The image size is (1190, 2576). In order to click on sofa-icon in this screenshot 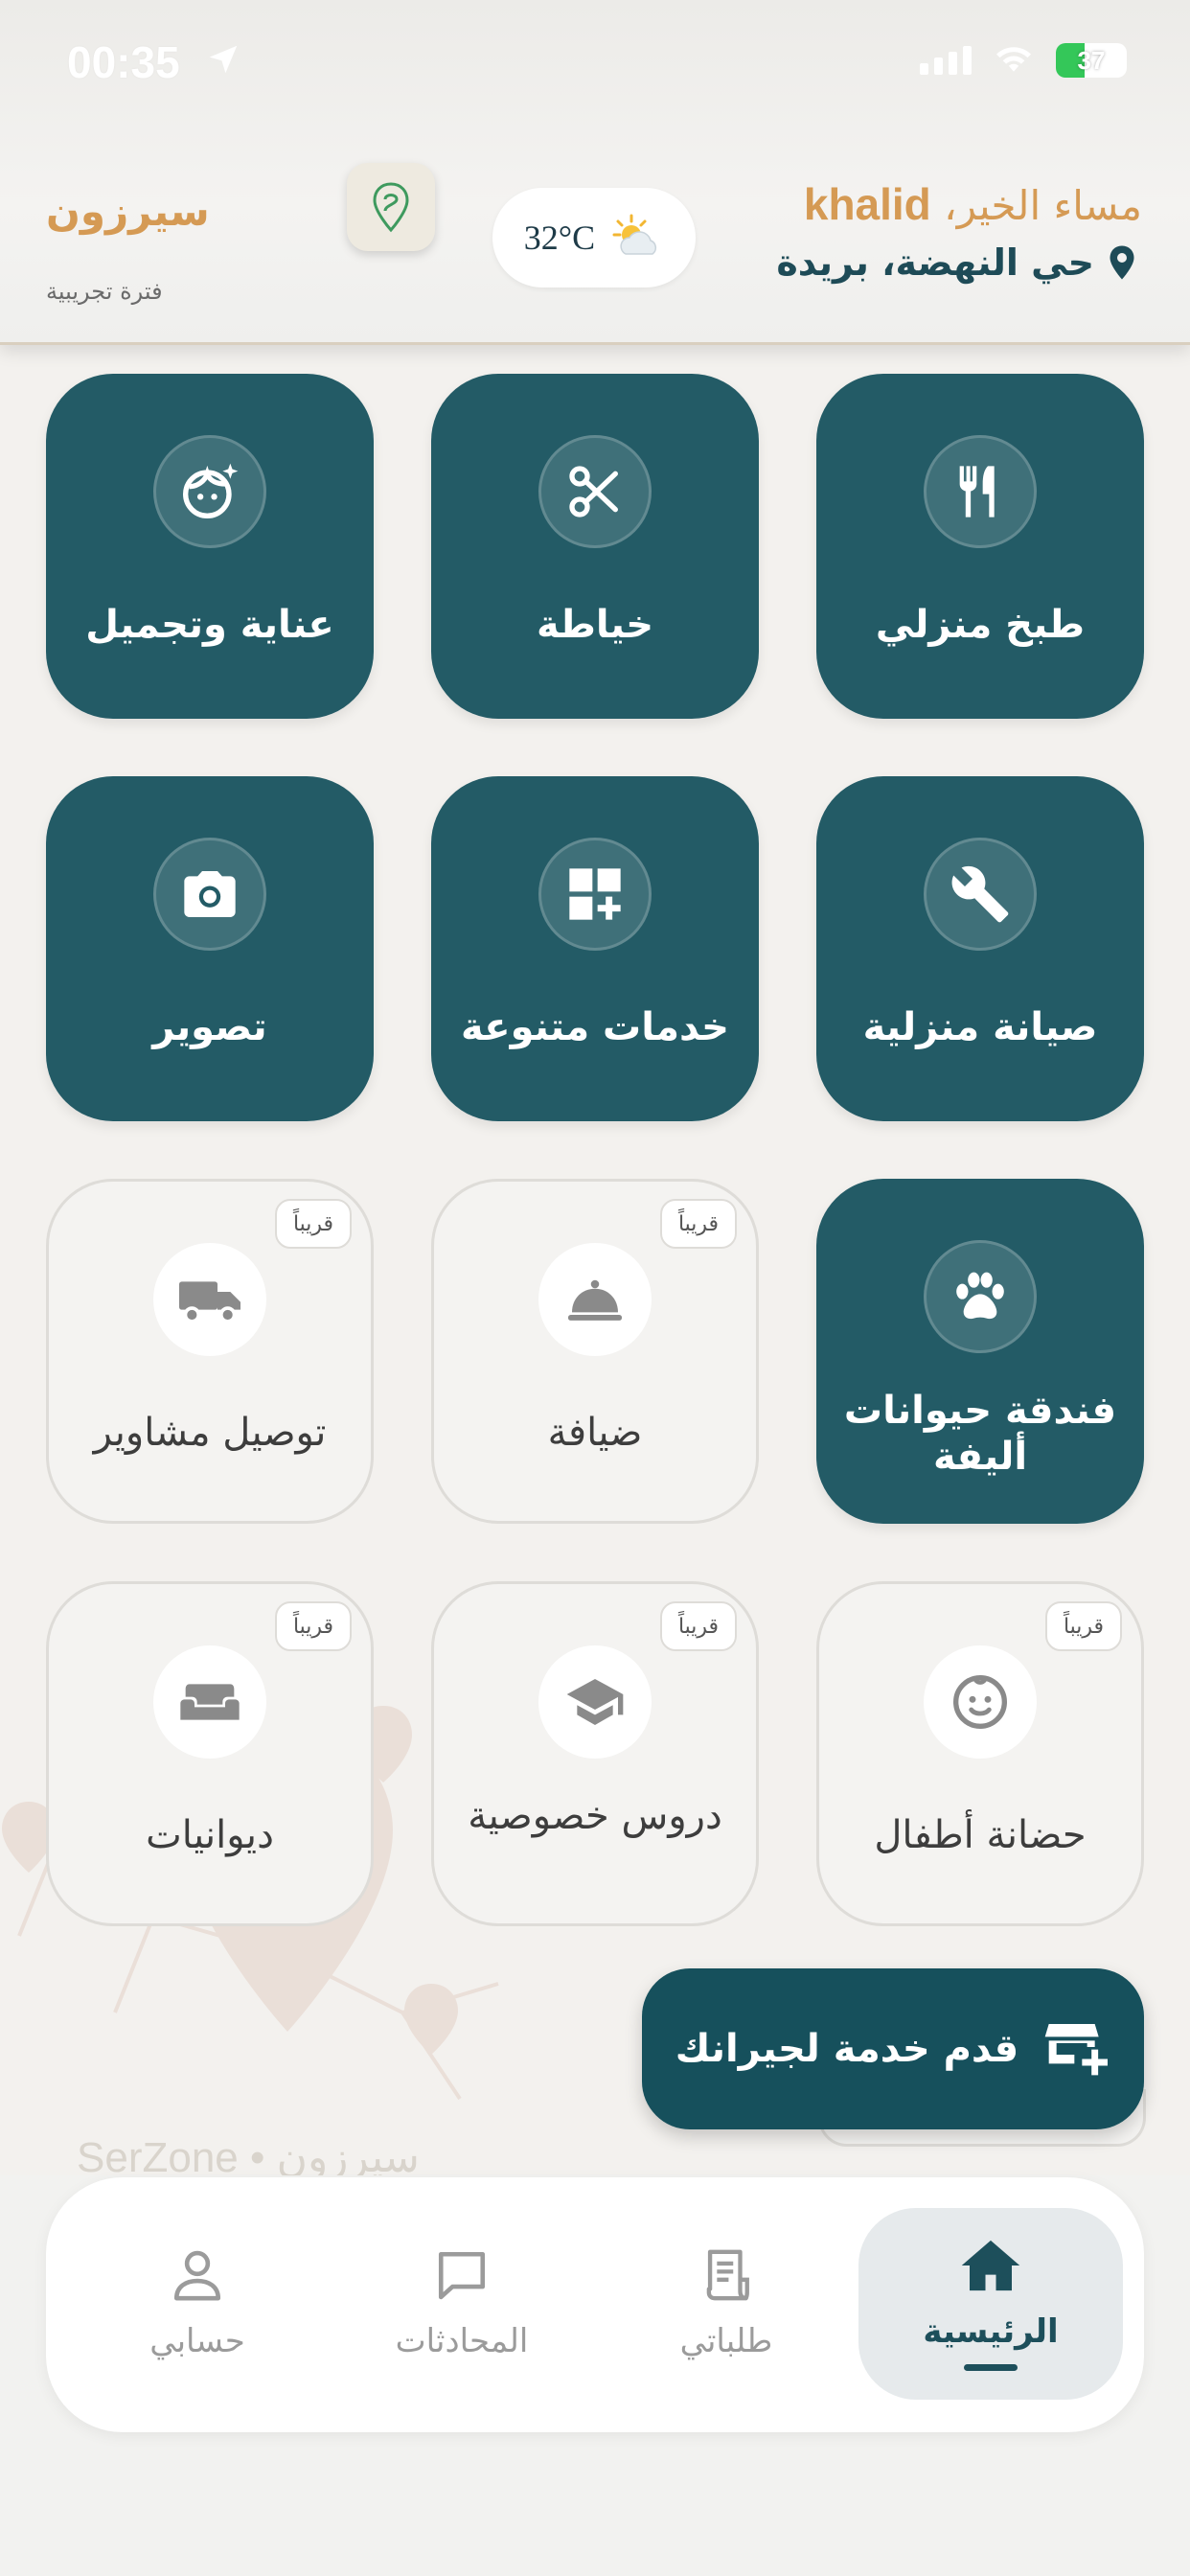, I will do `click(210, 1702)`.